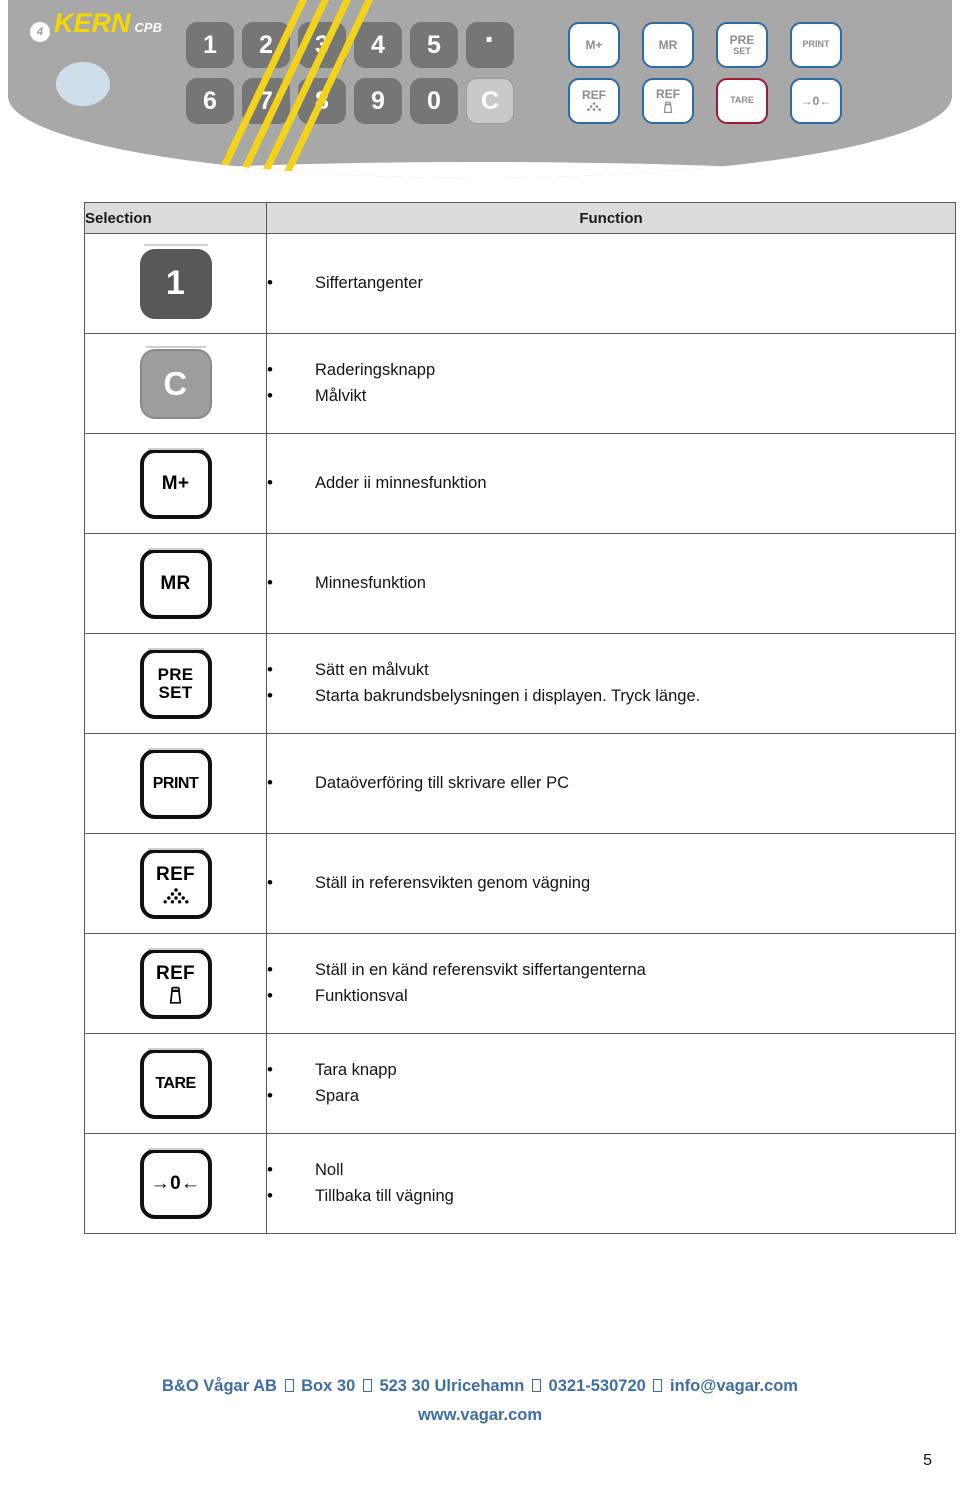 This screenshot has width=960, height=1492. I want to click on list-item: Raderingsknapp, so click(611, 370).